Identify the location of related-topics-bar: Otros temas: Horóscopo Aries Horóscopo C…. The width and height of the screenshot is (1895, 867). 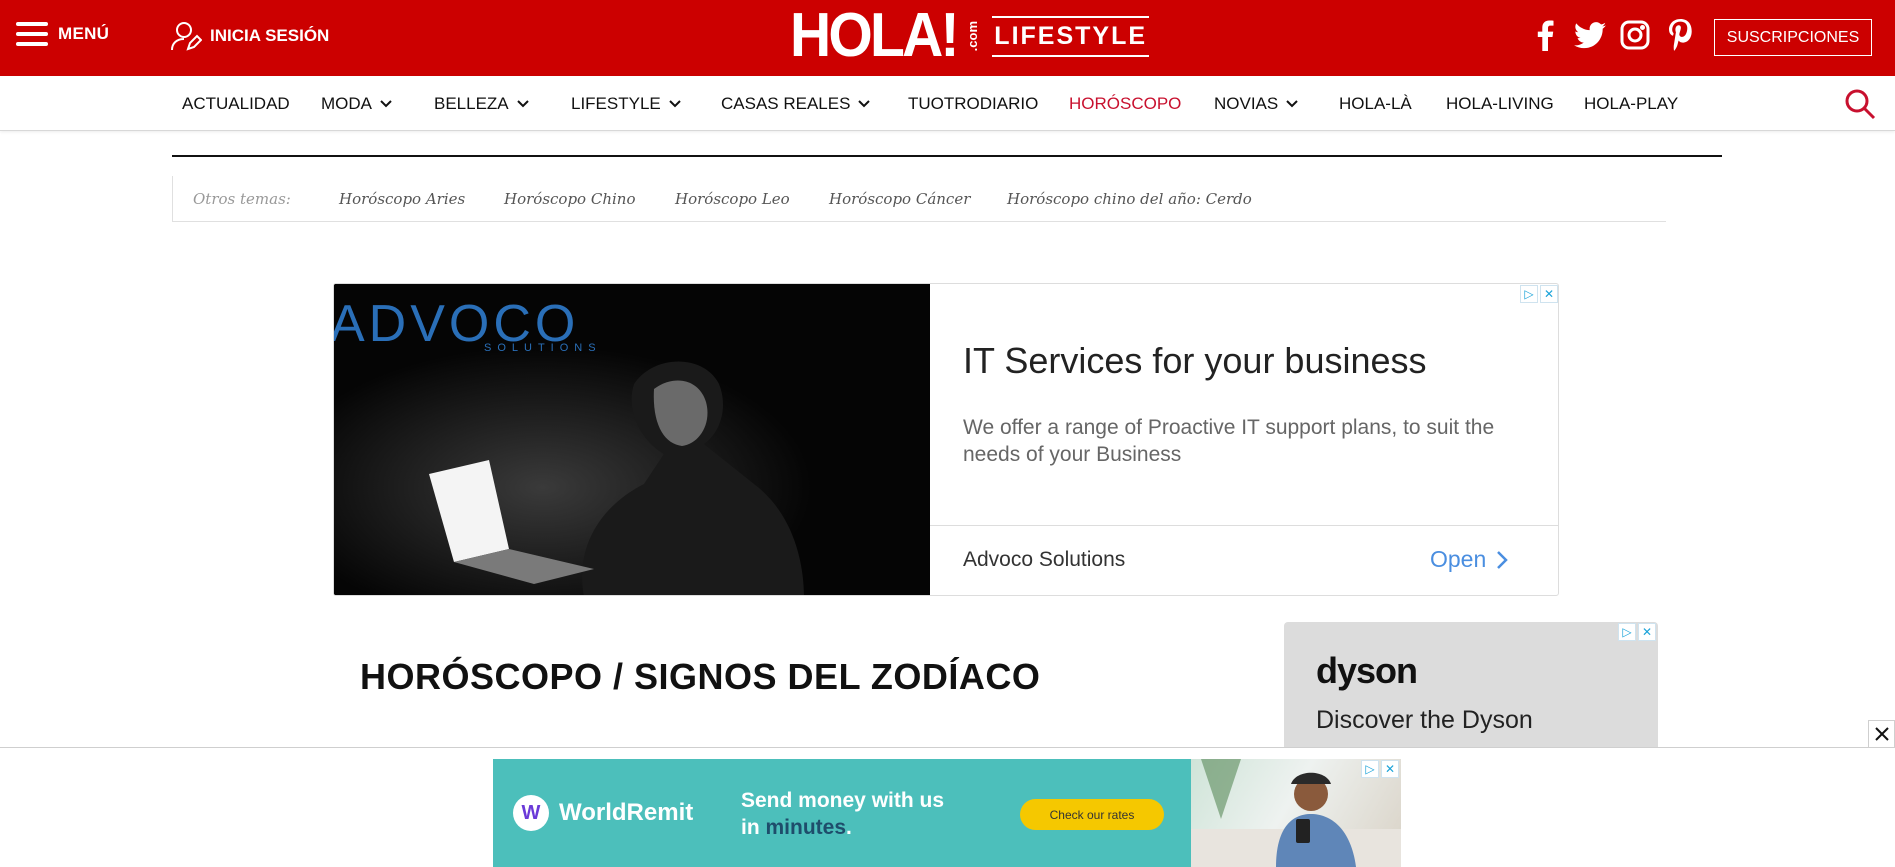
(919, 199).